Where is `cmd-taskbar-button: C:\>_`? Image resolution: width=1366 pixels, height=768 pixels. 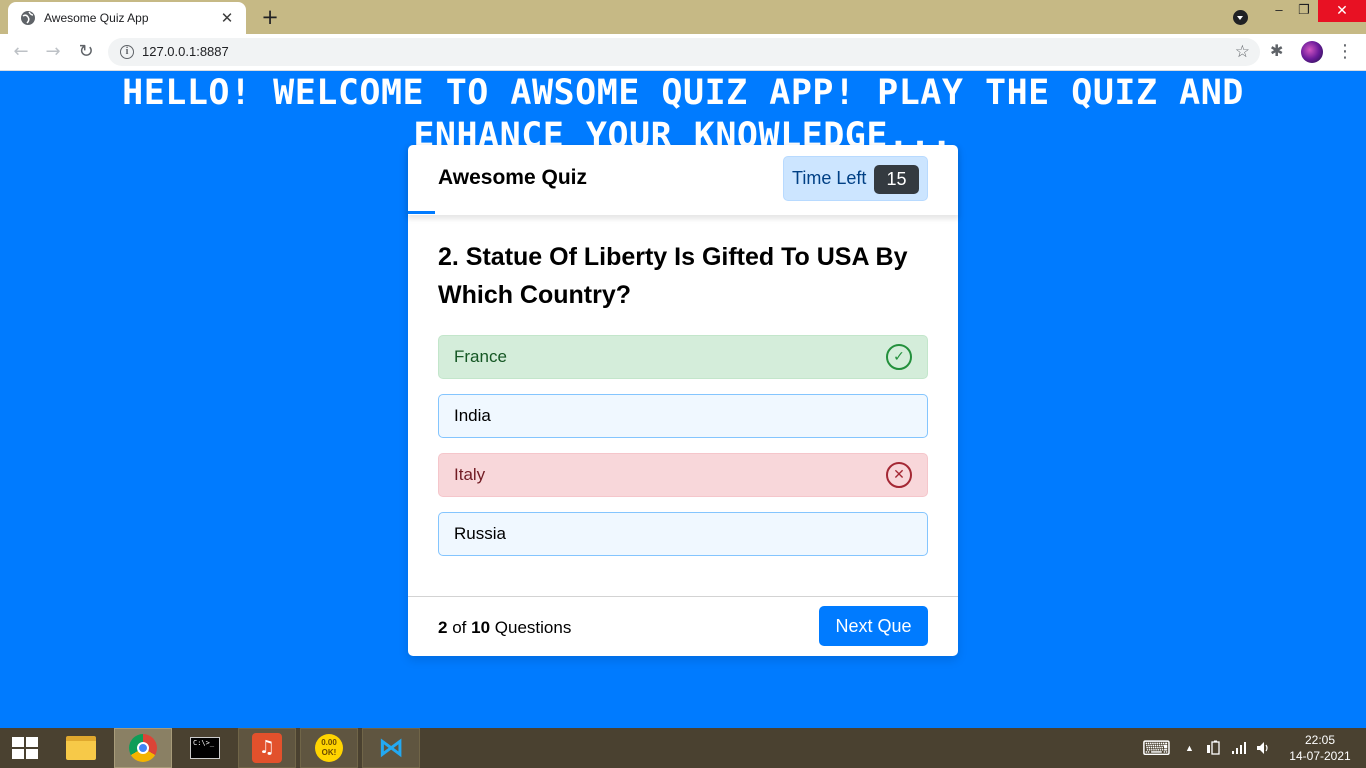 cmd-taskbar-button: C:\>_ is located at coordinates (205, 748).